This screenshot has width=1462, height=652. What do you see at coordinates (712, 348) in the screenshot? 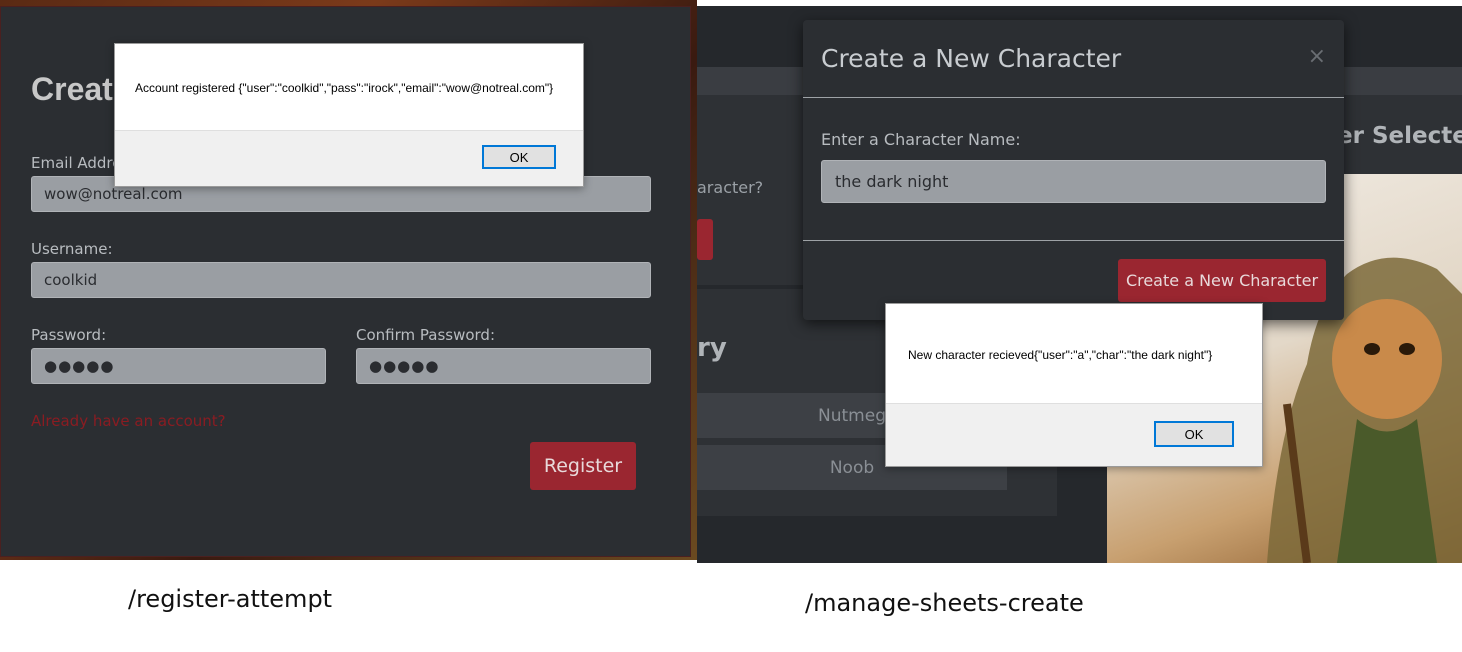
I see `background-heading: ry` at bounding box center [712, 348].